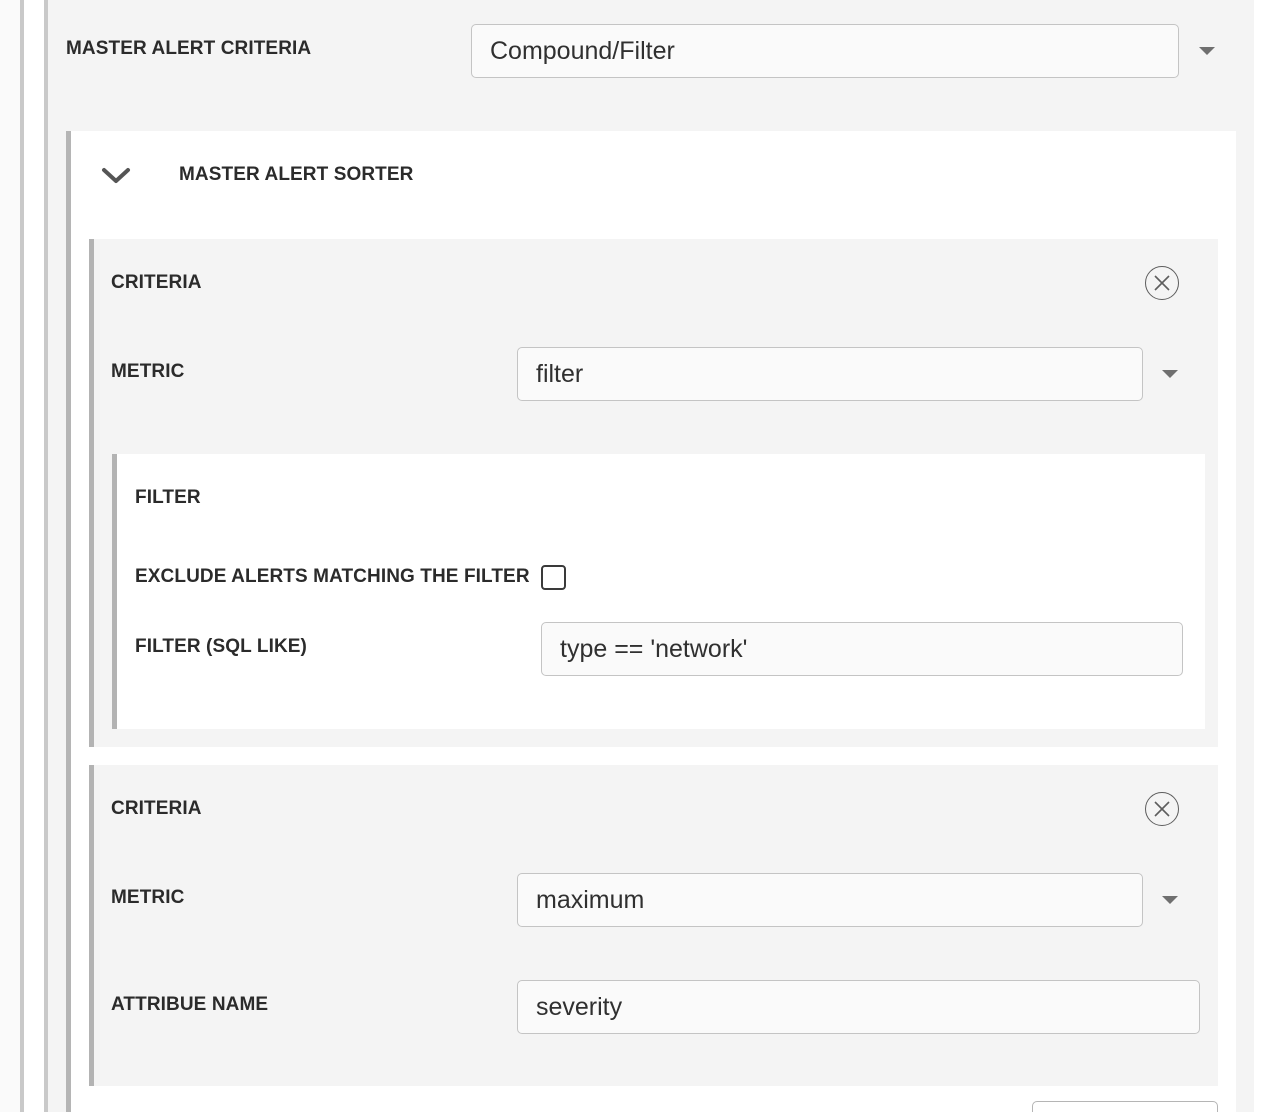 The height and width of the screenshot is (1112, 1284). Describe the element at coordinates (590, 899) in the screenshot. I see `metric-value: maximum` at that location.